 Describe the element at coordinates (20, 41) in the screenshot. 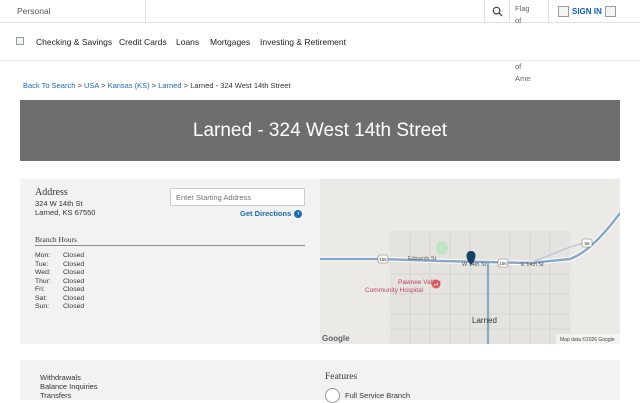

I see `bank-logo` at that location.